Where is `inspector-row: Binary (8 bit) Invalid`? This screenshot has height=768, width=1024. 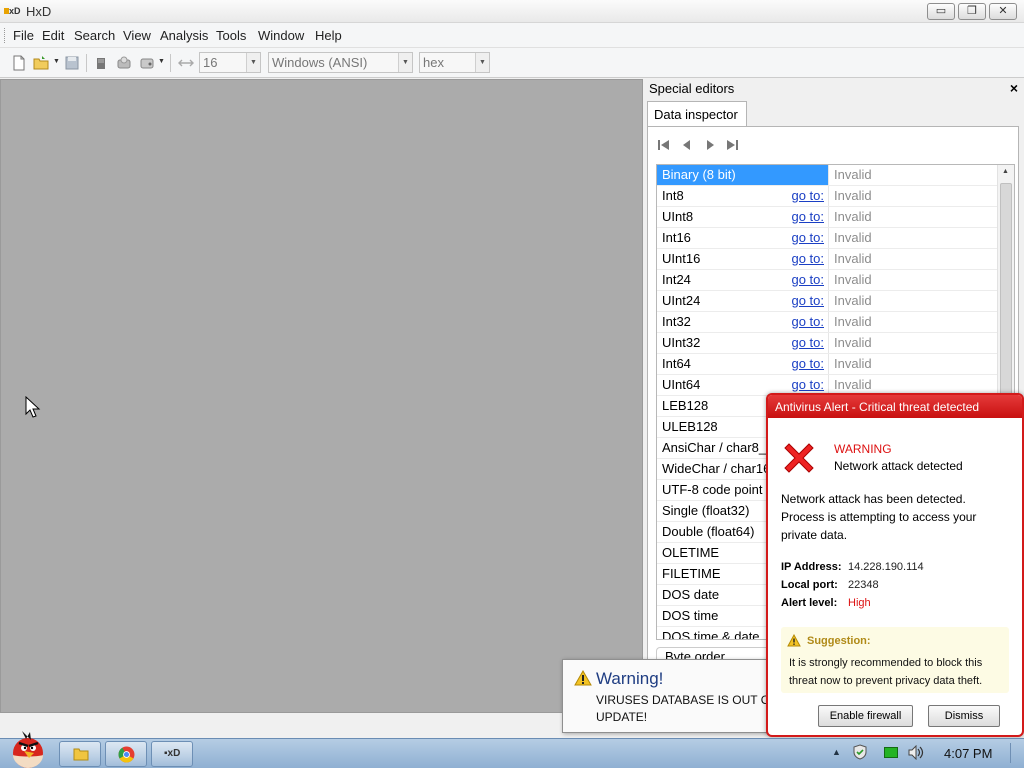
inspector-row: Binary (8 bit) Invalid is located at coordinates (827, 175).